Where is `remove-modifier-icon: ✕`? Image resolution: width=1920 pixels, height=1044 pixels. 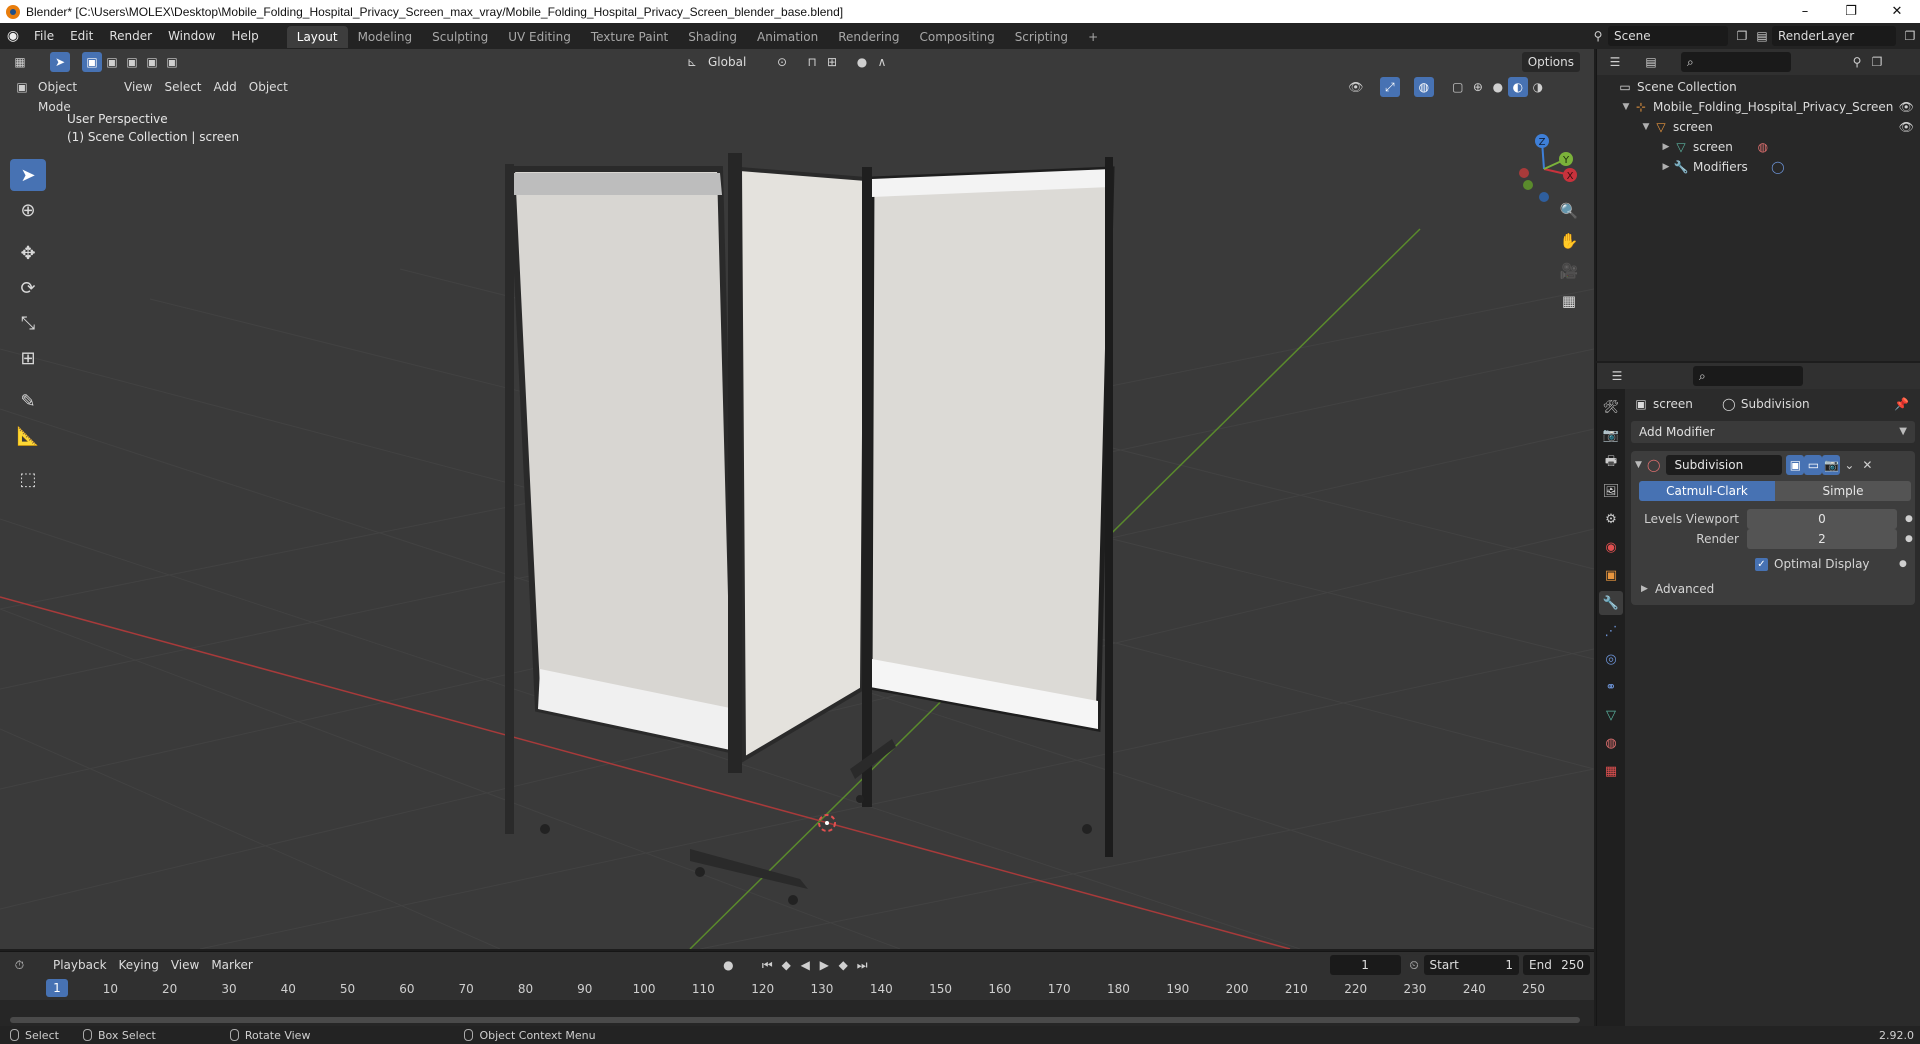
remove-modifier-icon: ✕ is located at coordinates (1867, 465).